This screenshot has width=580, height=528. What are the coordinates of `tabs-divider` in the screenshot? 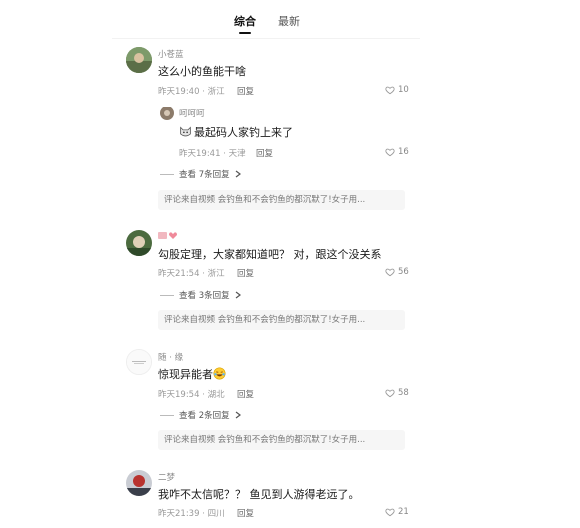 It's located at (266, 38).